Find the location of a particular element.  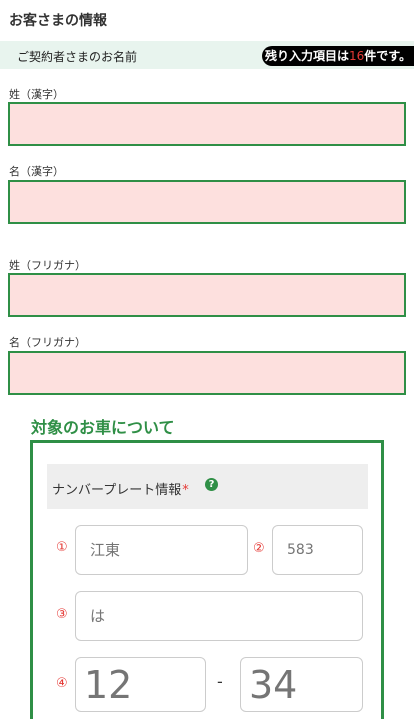

plate-class-number-input is located at coordinates (317, 550).